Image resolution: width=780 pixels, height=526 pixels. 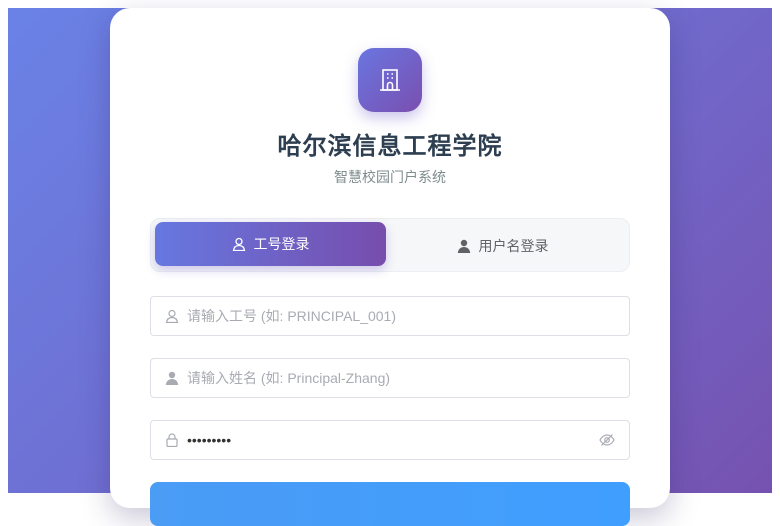 What do you see at coordinates (390, 178) in the screenshot?
I see `page-subtitle: 智慧校园门户系统` at bounding box center [390, 178].